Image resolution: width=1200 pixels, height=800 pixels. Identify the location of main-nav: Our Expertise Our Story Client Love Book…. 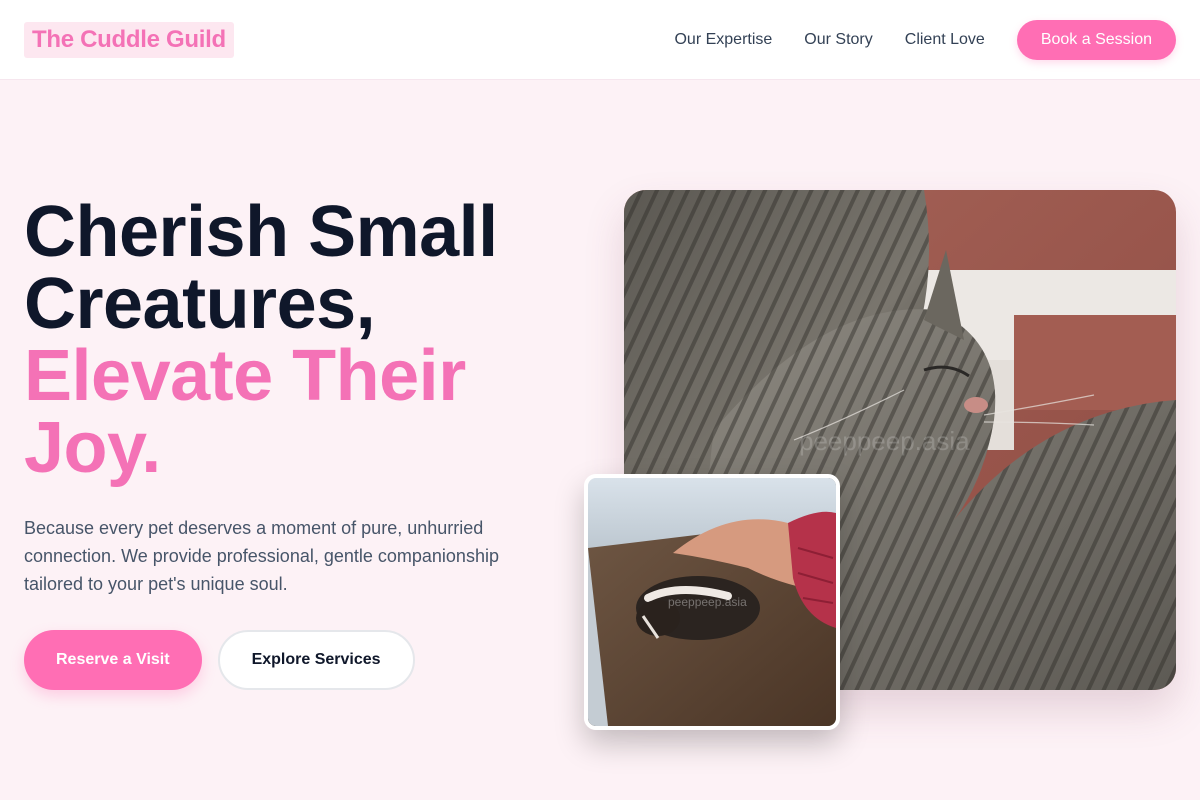
(909, 39).